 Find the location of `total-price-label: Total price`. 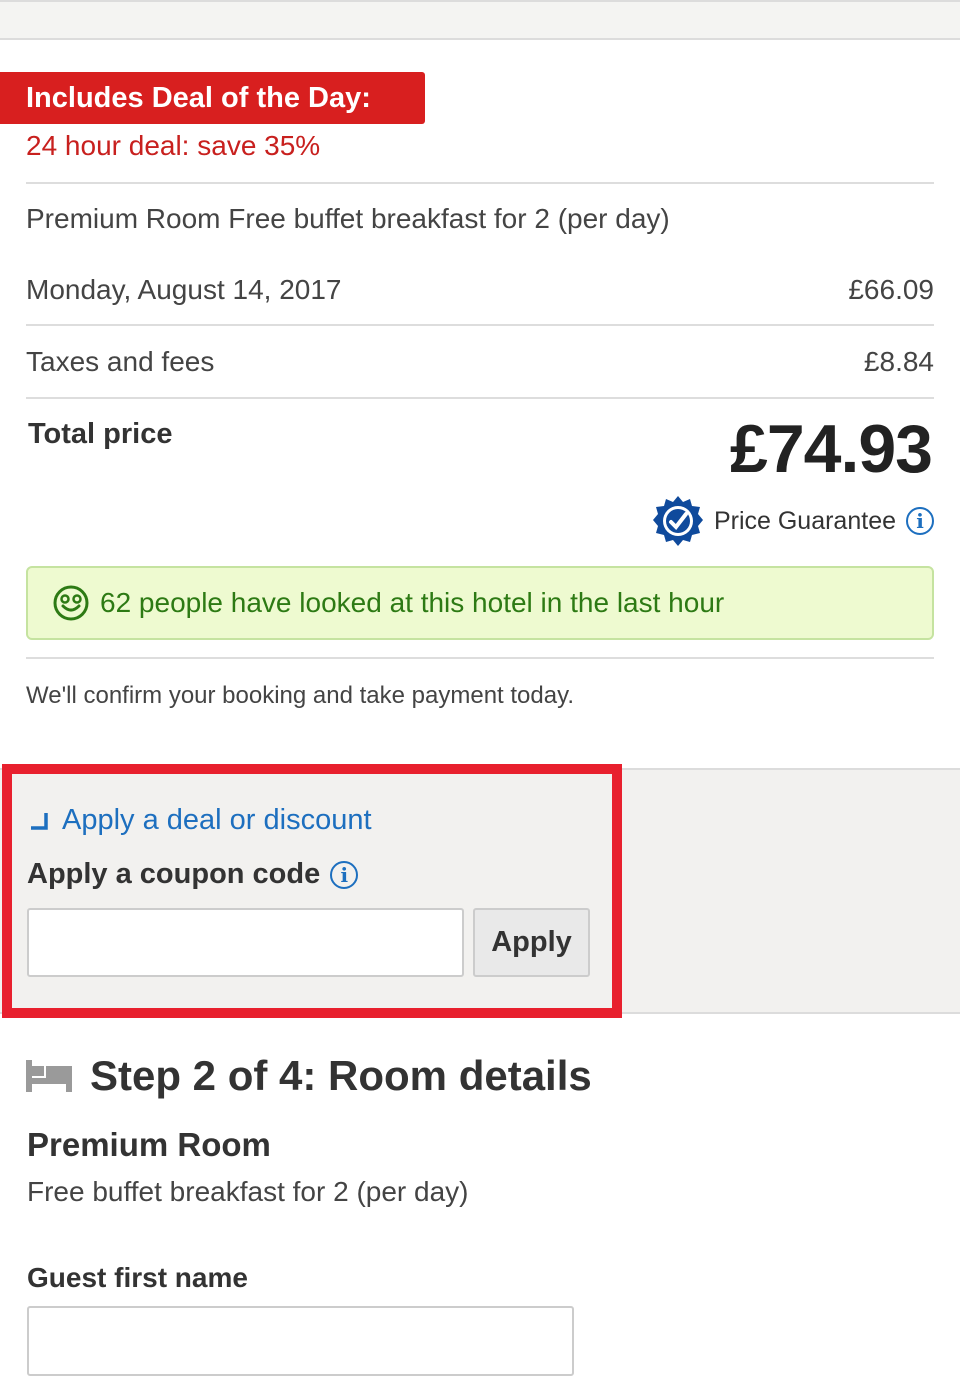

total-price-label: Total price is located at coordinates (100, 434).